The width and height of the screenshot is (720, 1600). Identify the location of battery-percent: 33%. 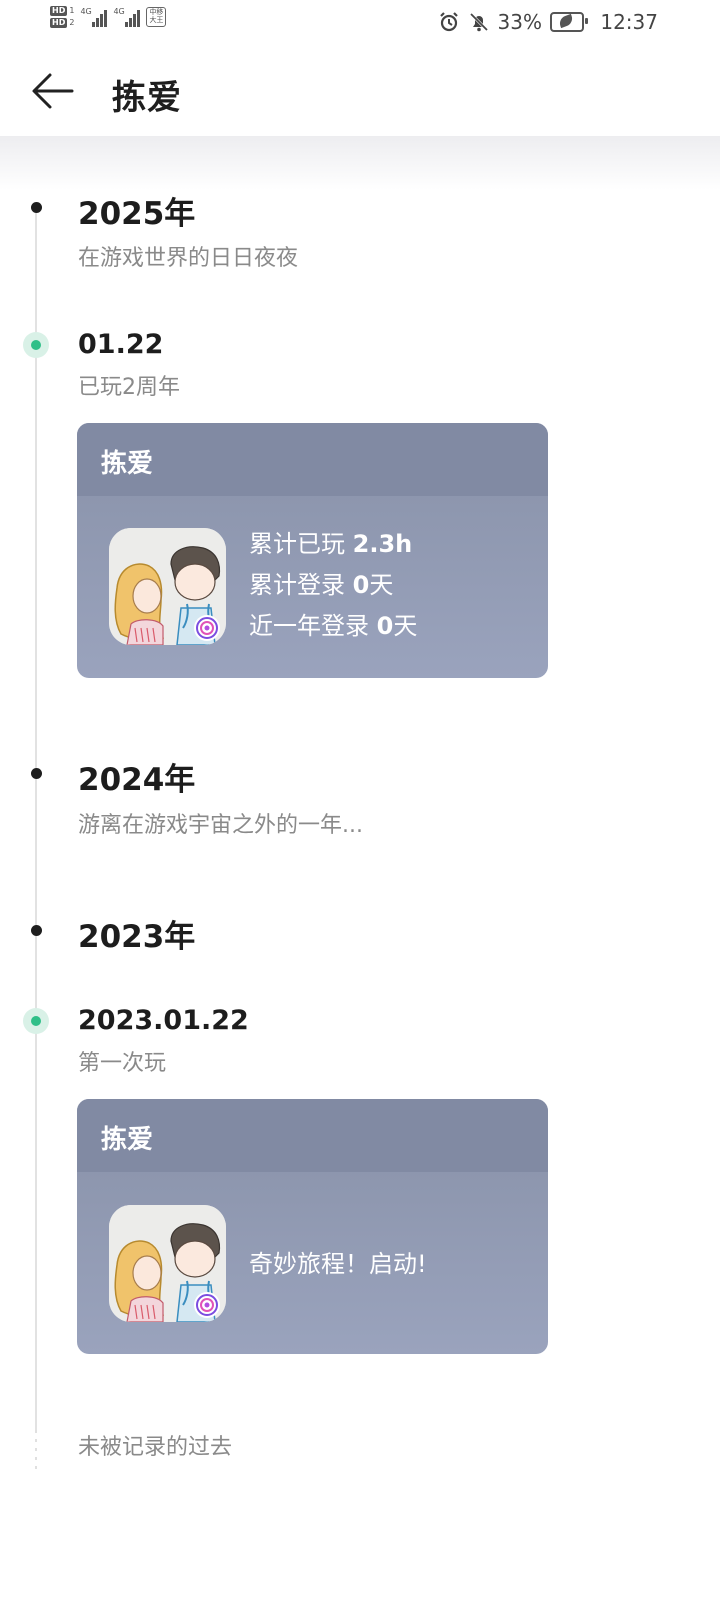
(519, 22).